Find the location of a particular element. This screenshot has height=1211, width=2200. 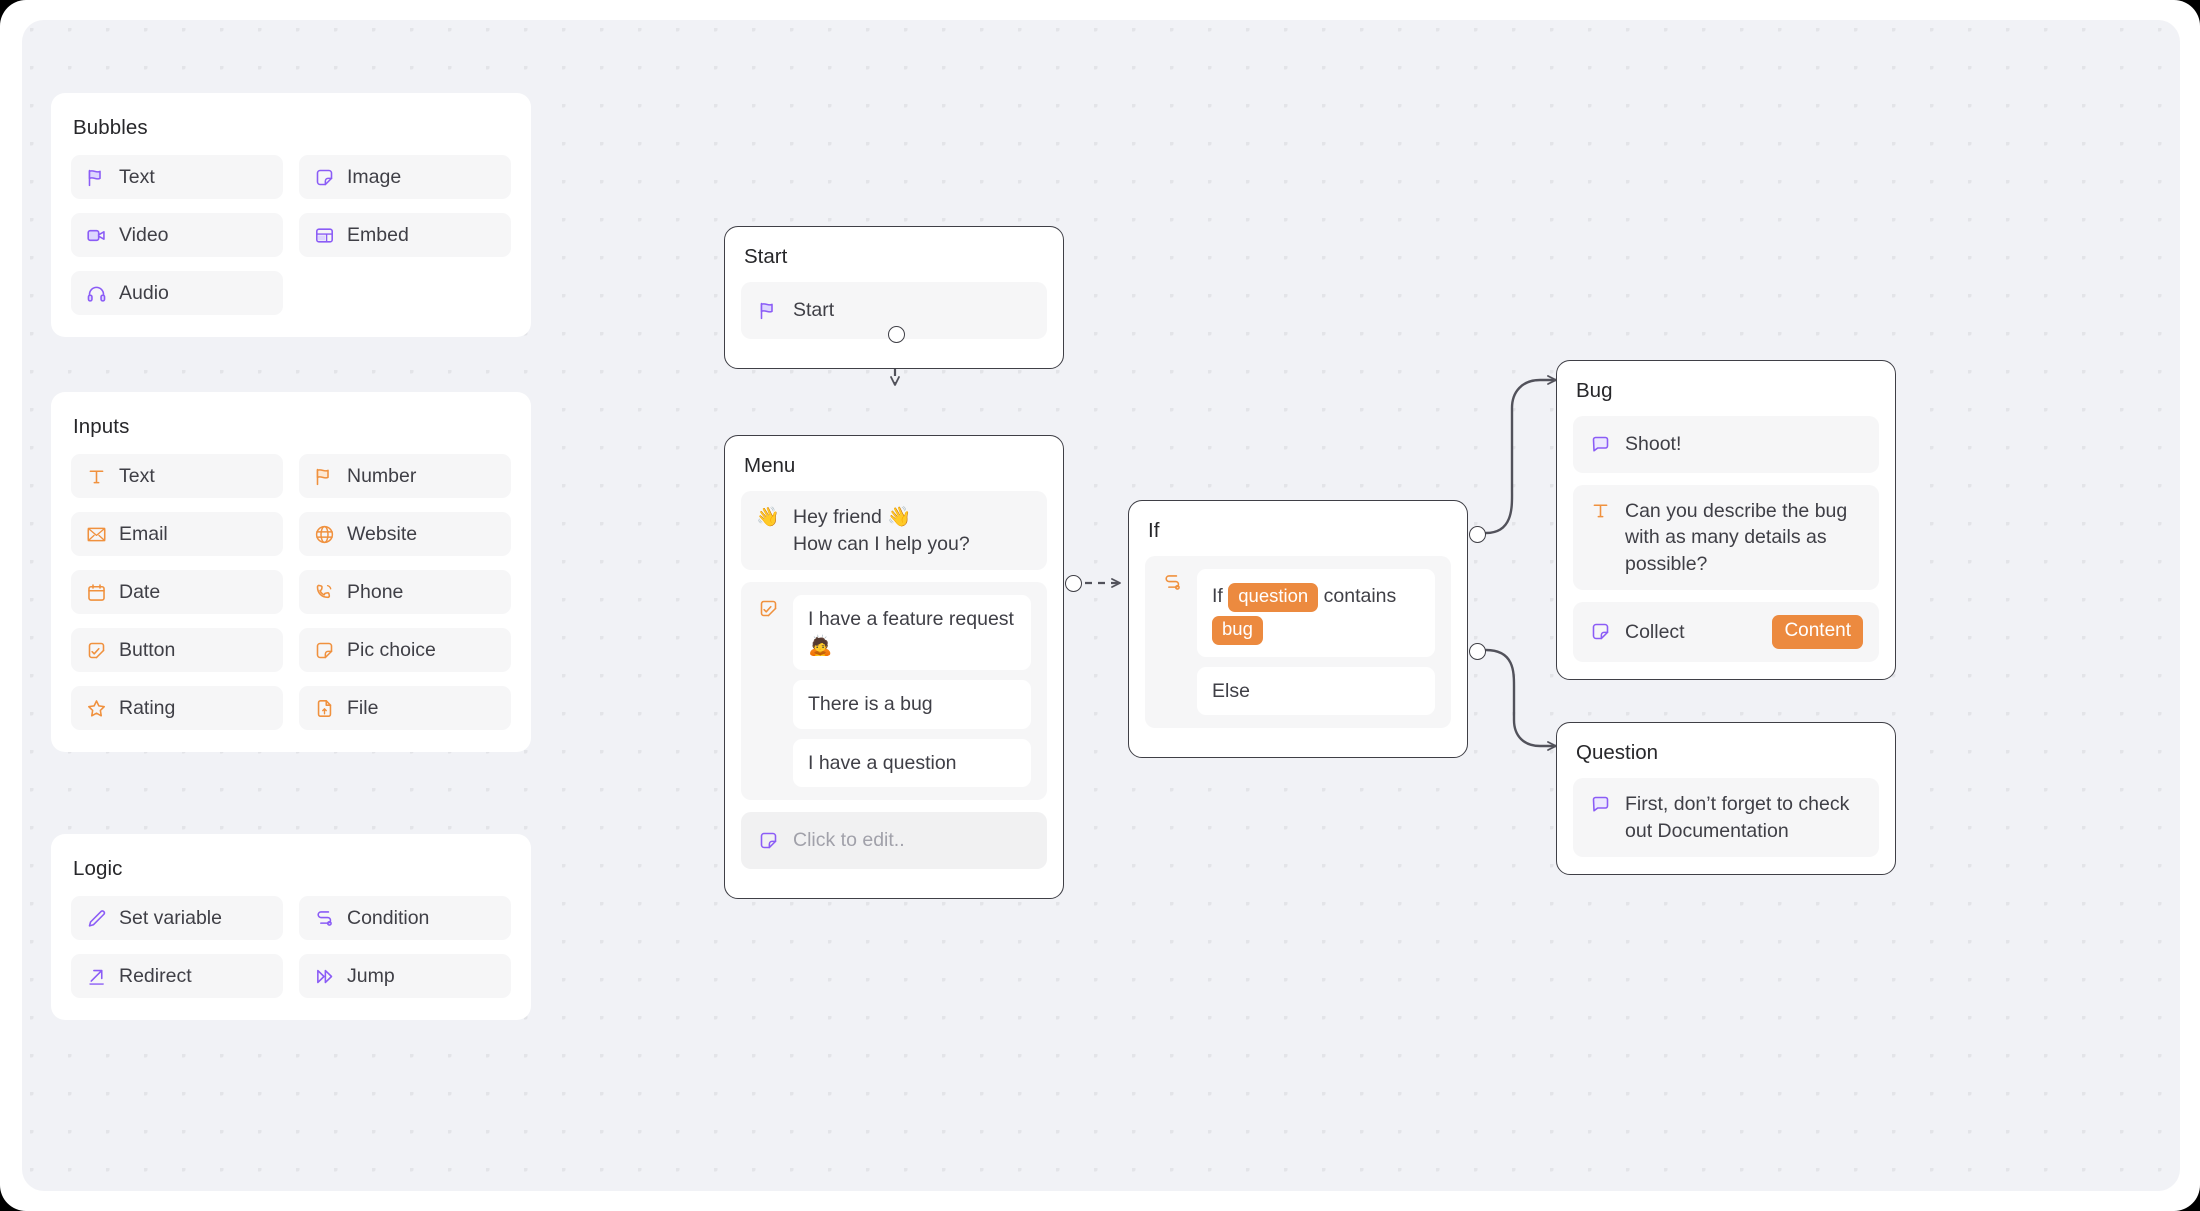

palette-item-video-bubble: Video is located at coordinates (177, 235).